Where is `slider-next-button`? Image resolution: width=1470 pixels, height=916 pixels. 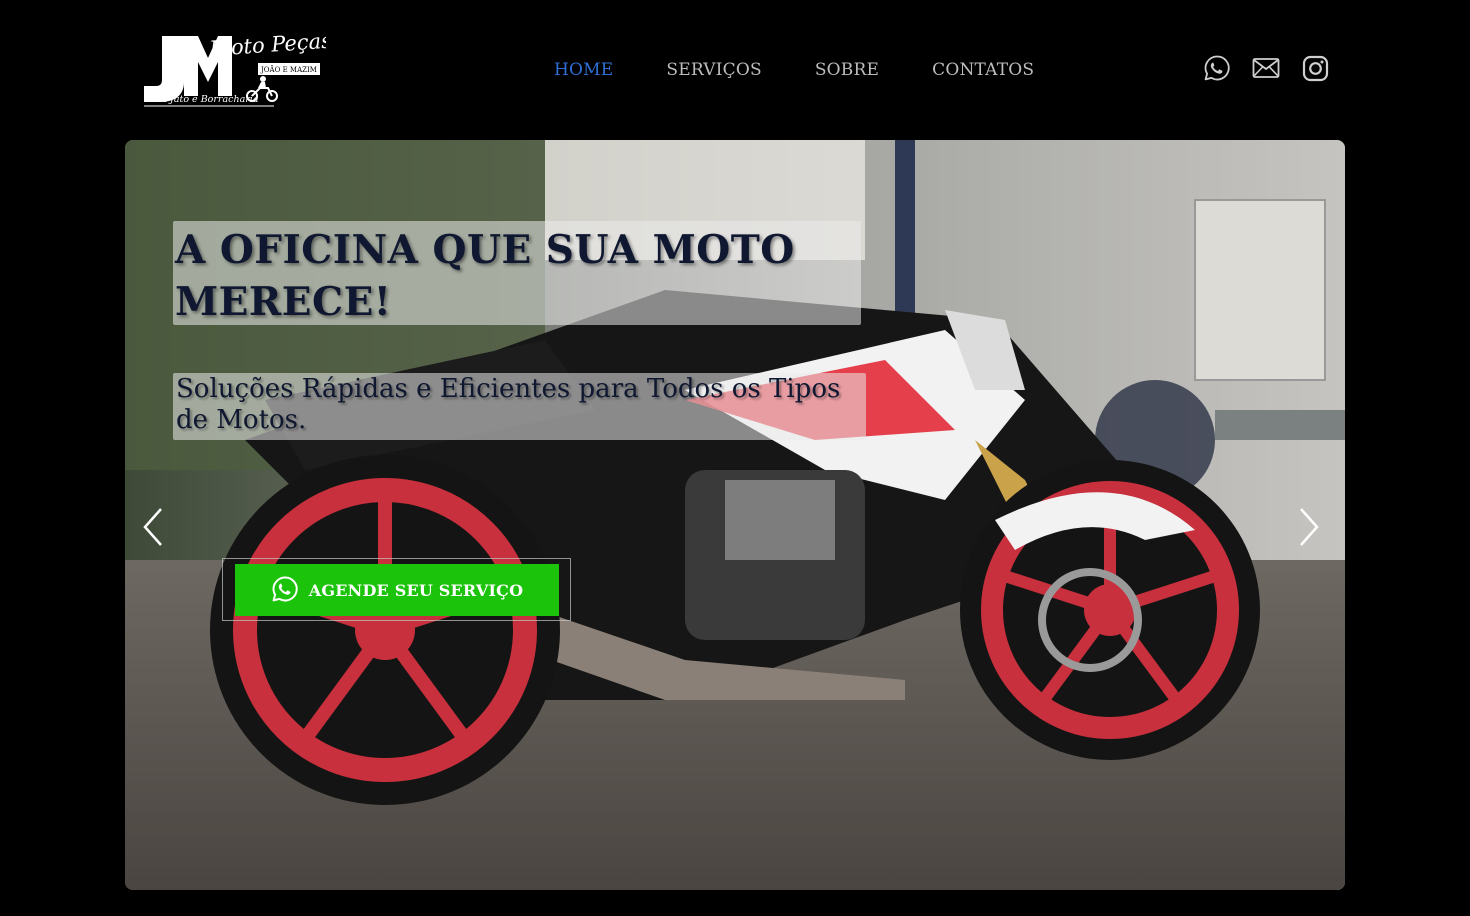 slider-next-button is located at coordinates (1308, 527).